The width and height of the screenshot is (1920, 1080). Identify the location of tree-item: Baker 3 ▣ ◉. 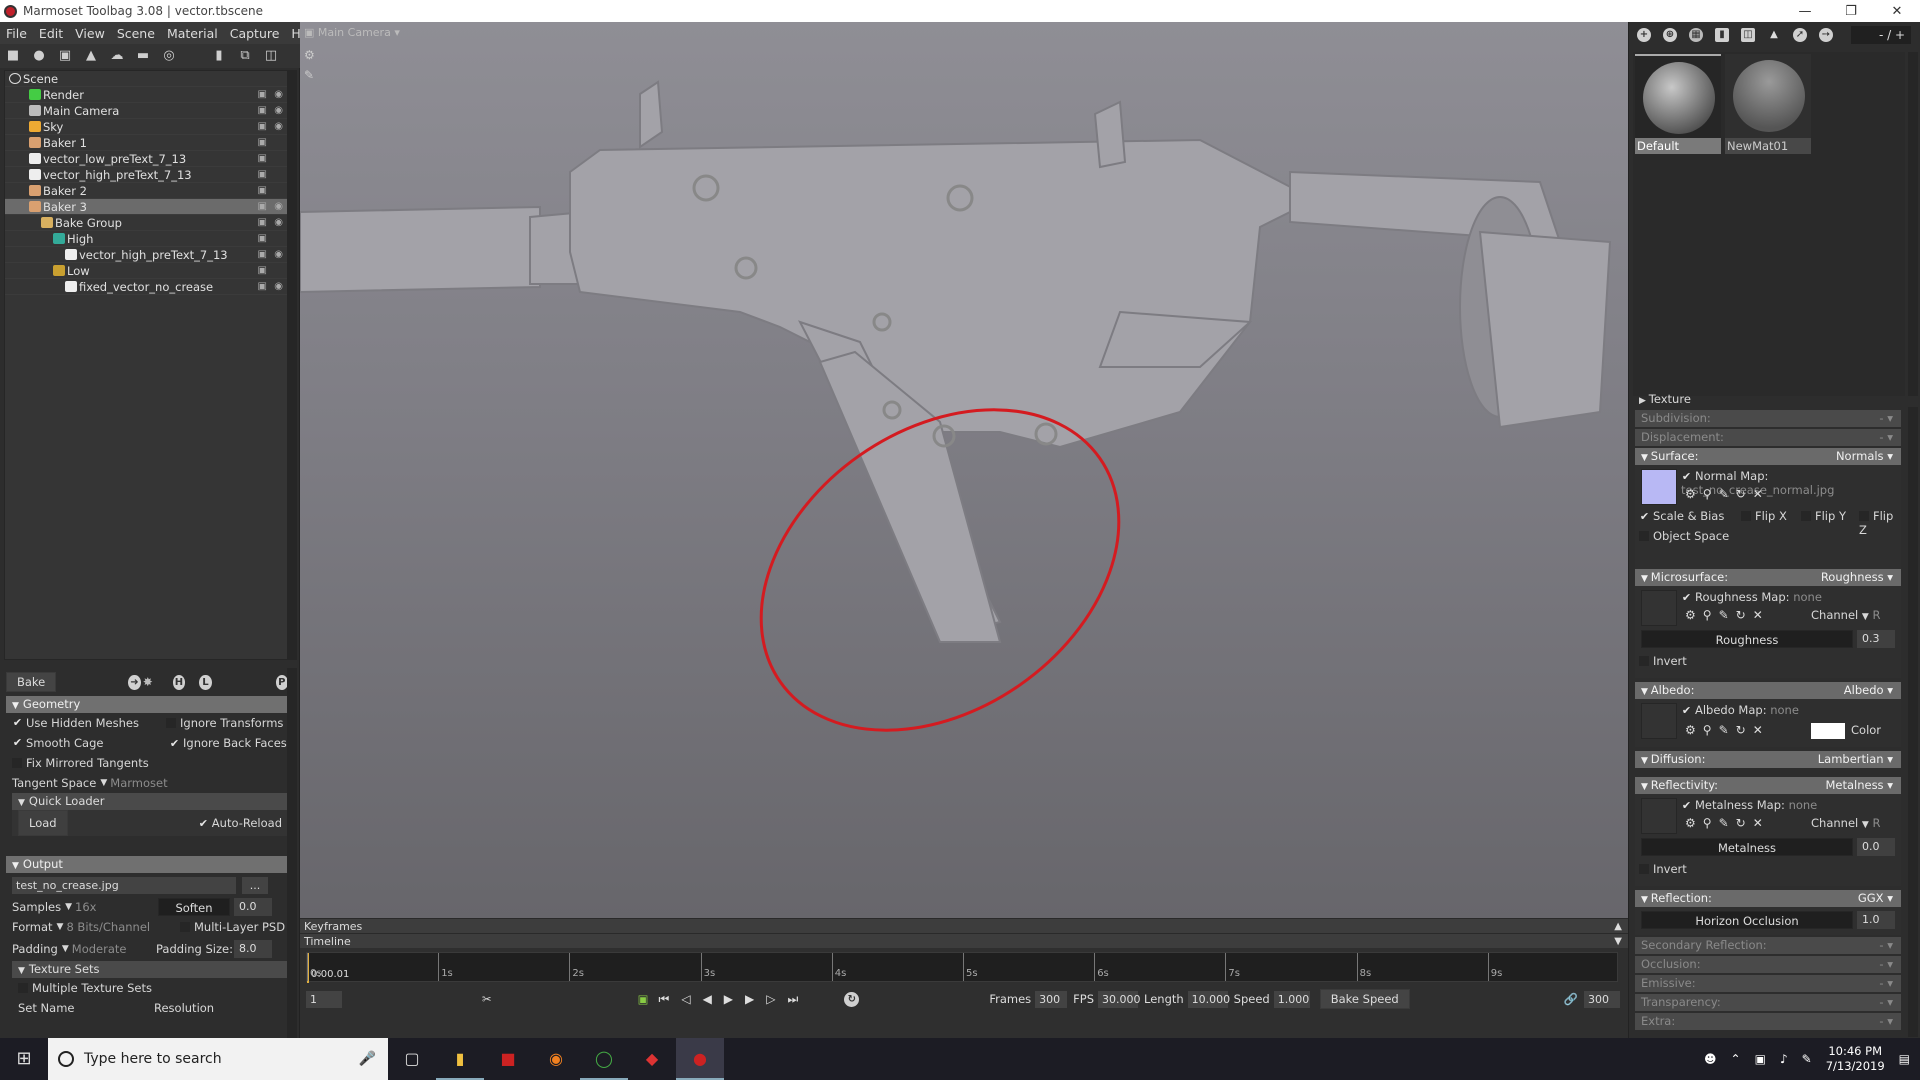
(146, 207).